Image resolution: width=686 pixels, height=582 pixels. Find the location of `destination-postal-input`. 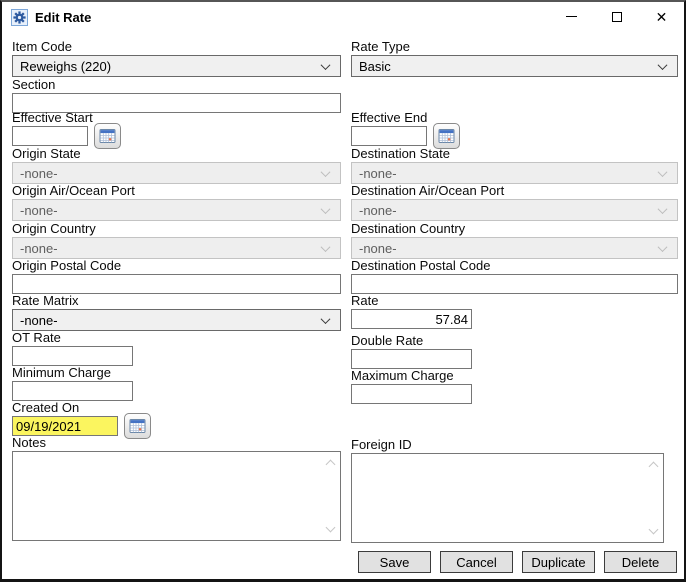

destination-postal-input is located at coordinates (514, 284).